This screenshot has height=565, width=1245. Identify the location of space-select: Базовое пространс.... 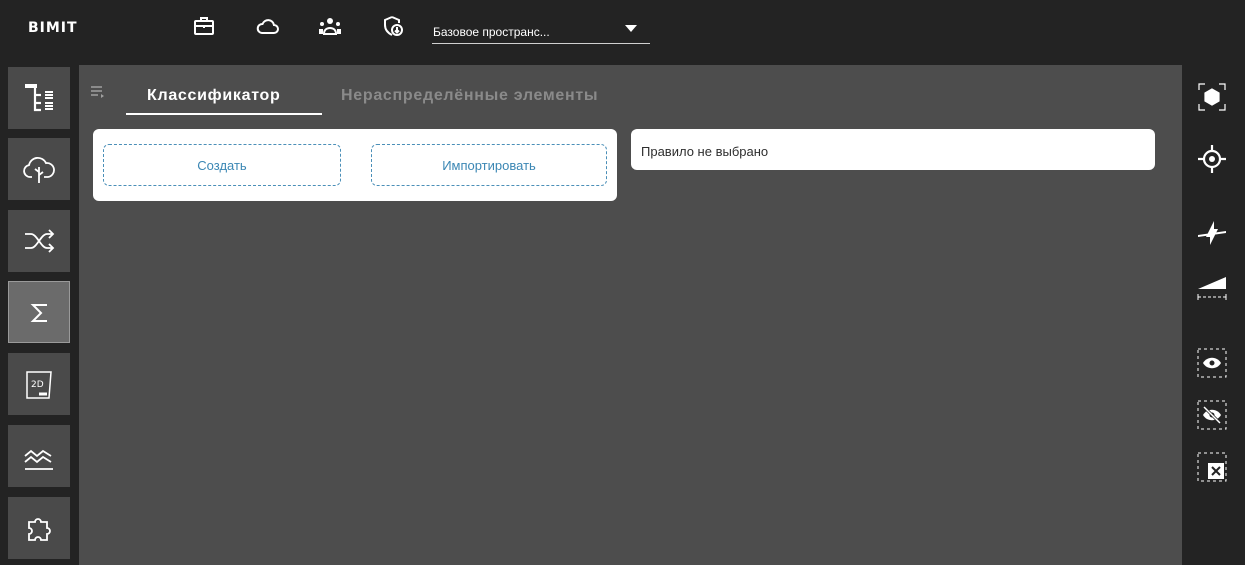
(541, 30).